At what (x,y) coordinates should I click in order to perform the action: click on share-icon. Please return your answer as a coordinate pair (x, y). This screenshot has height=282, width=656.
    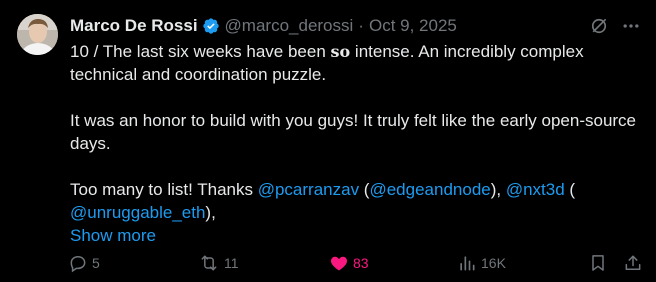
    Looking at the image, I should click on (633, 262).